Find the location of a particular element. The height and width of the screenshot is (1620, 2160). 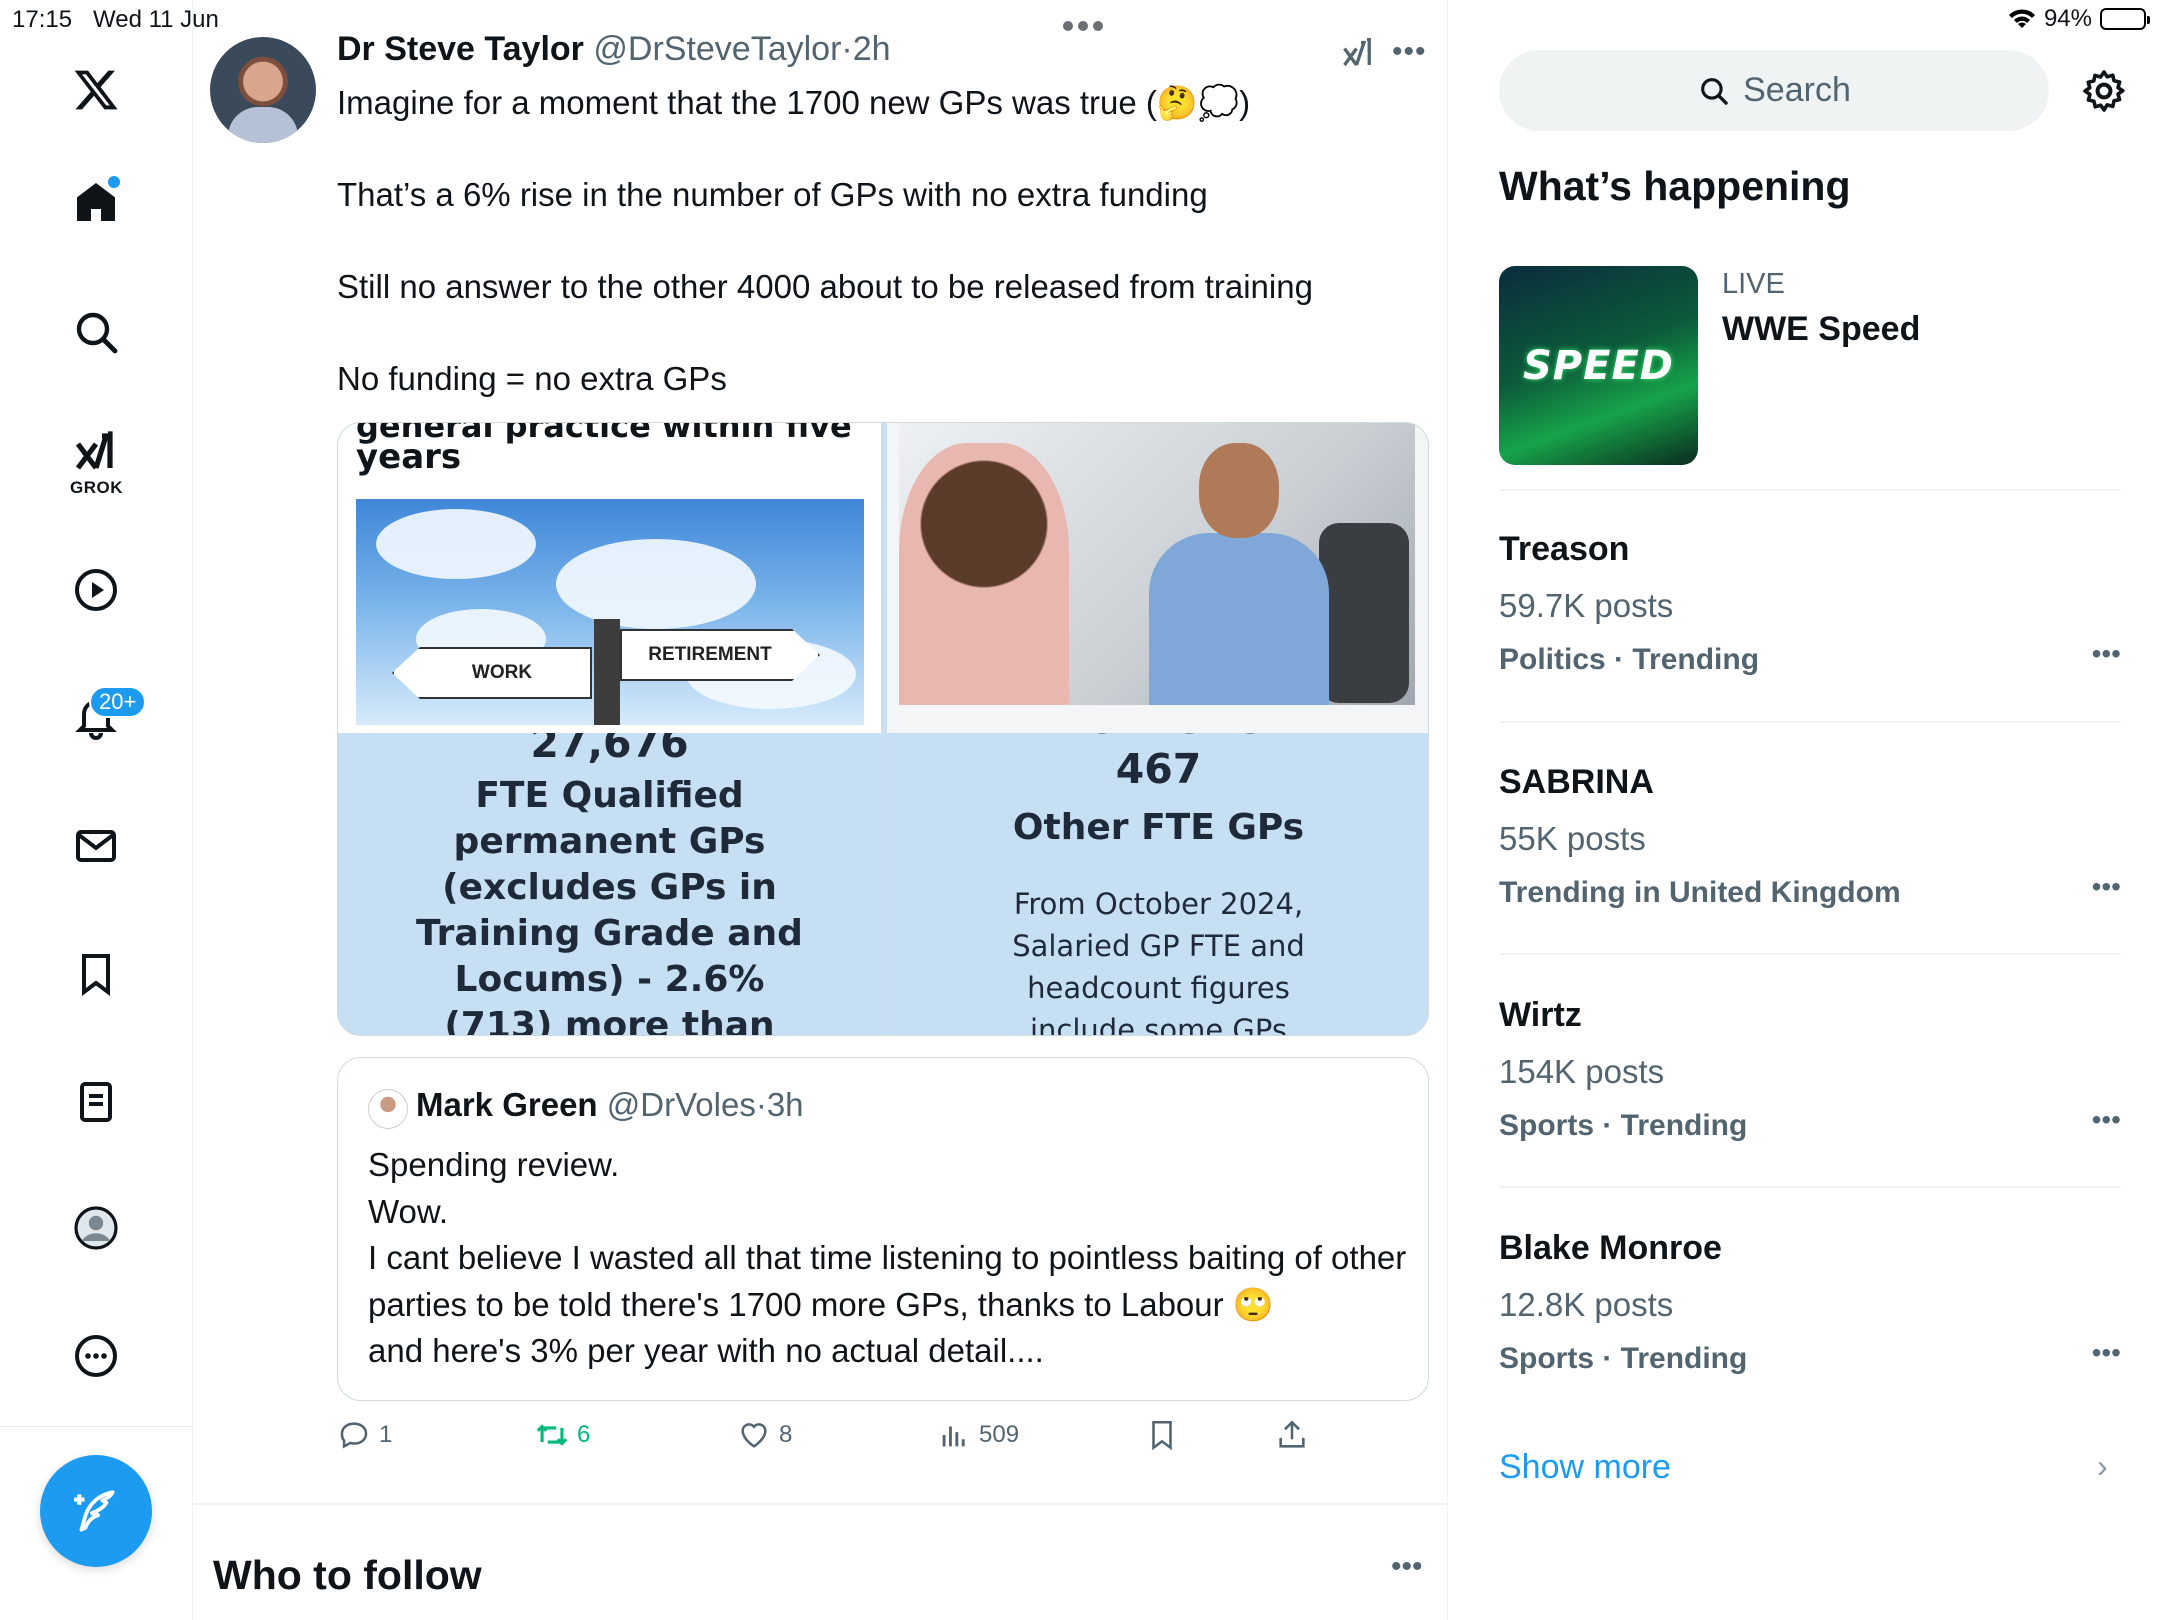

author-name: Dr Steve Taylor is located at coordinates (460, 49).